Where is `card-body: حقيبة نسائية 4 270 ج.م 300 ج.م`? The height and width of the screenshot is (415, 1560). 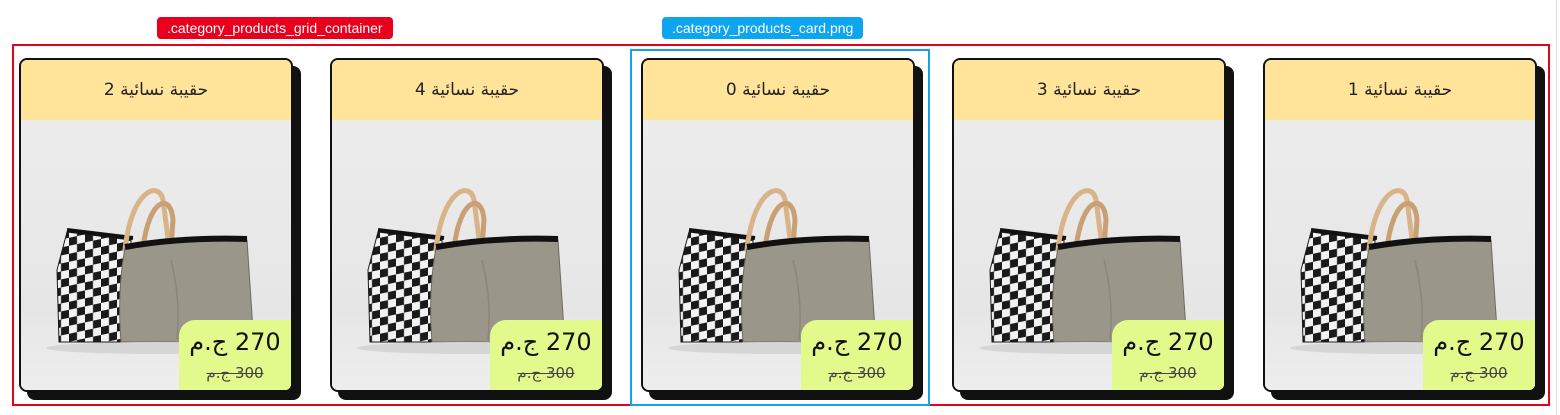 card-body: حقيبة نسائية 4 270 ج.م 300 ج.م is located at coordinates (467, 225).